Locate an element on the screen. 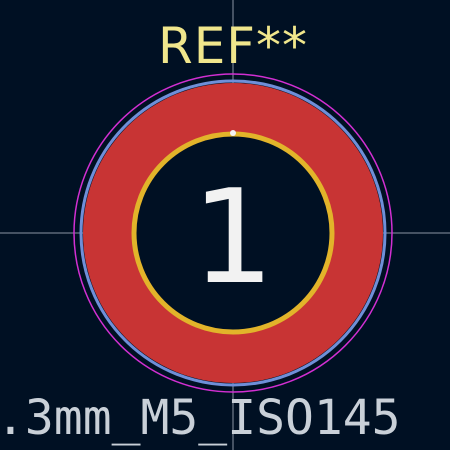 This screenshot has width=450, height=450. pad-anchor-marker is located at coordinates (233, 133).